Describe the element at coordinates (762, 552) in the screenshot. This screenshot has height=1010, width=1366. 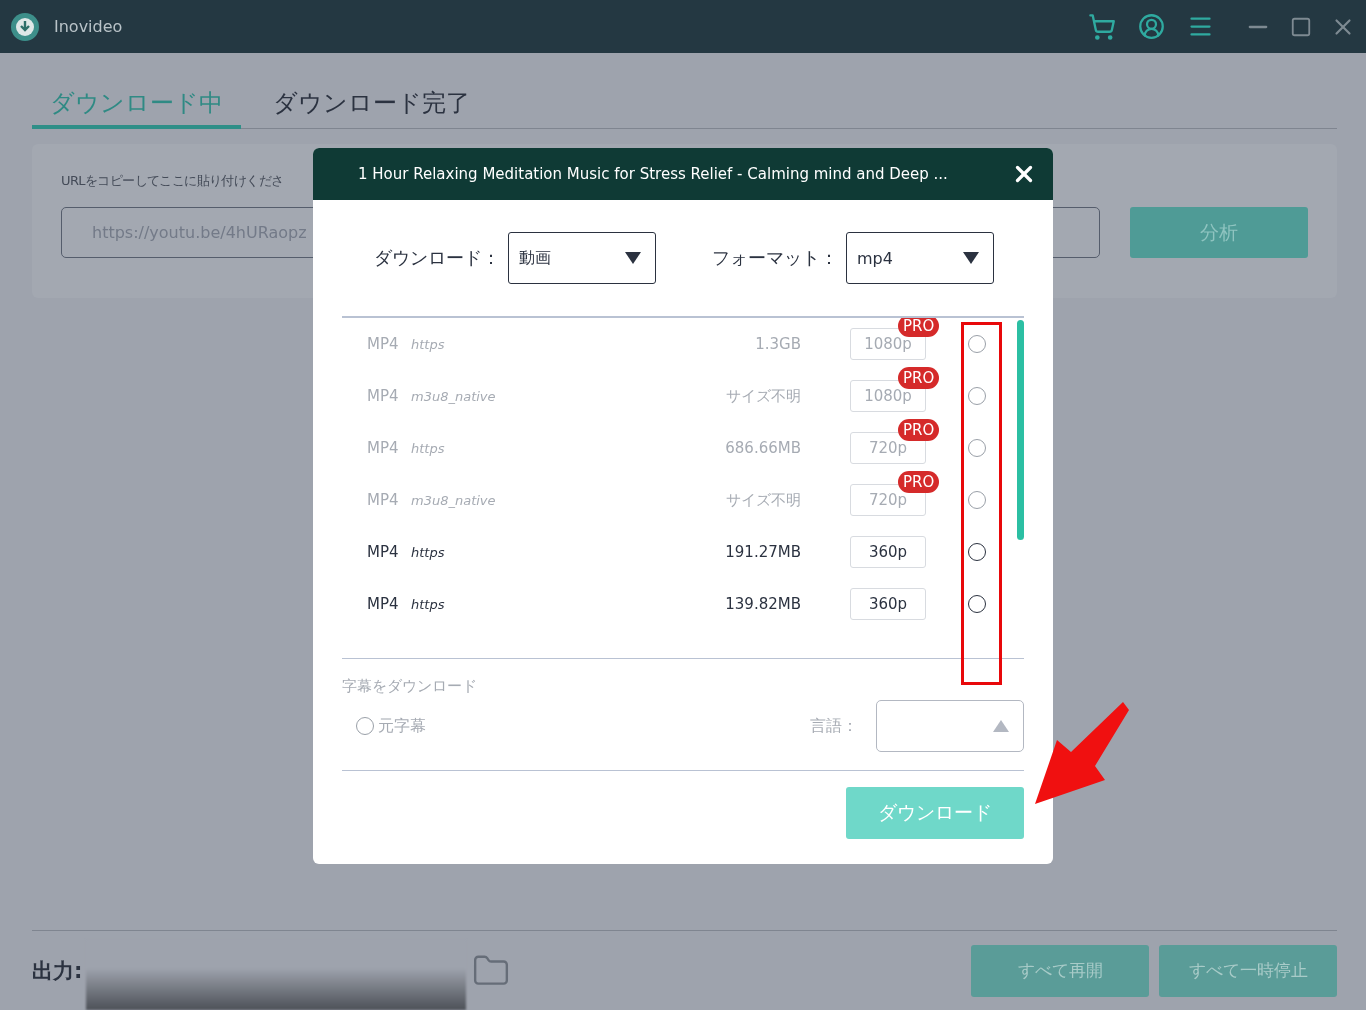
I see `file-size: 191.27MB` at that location.